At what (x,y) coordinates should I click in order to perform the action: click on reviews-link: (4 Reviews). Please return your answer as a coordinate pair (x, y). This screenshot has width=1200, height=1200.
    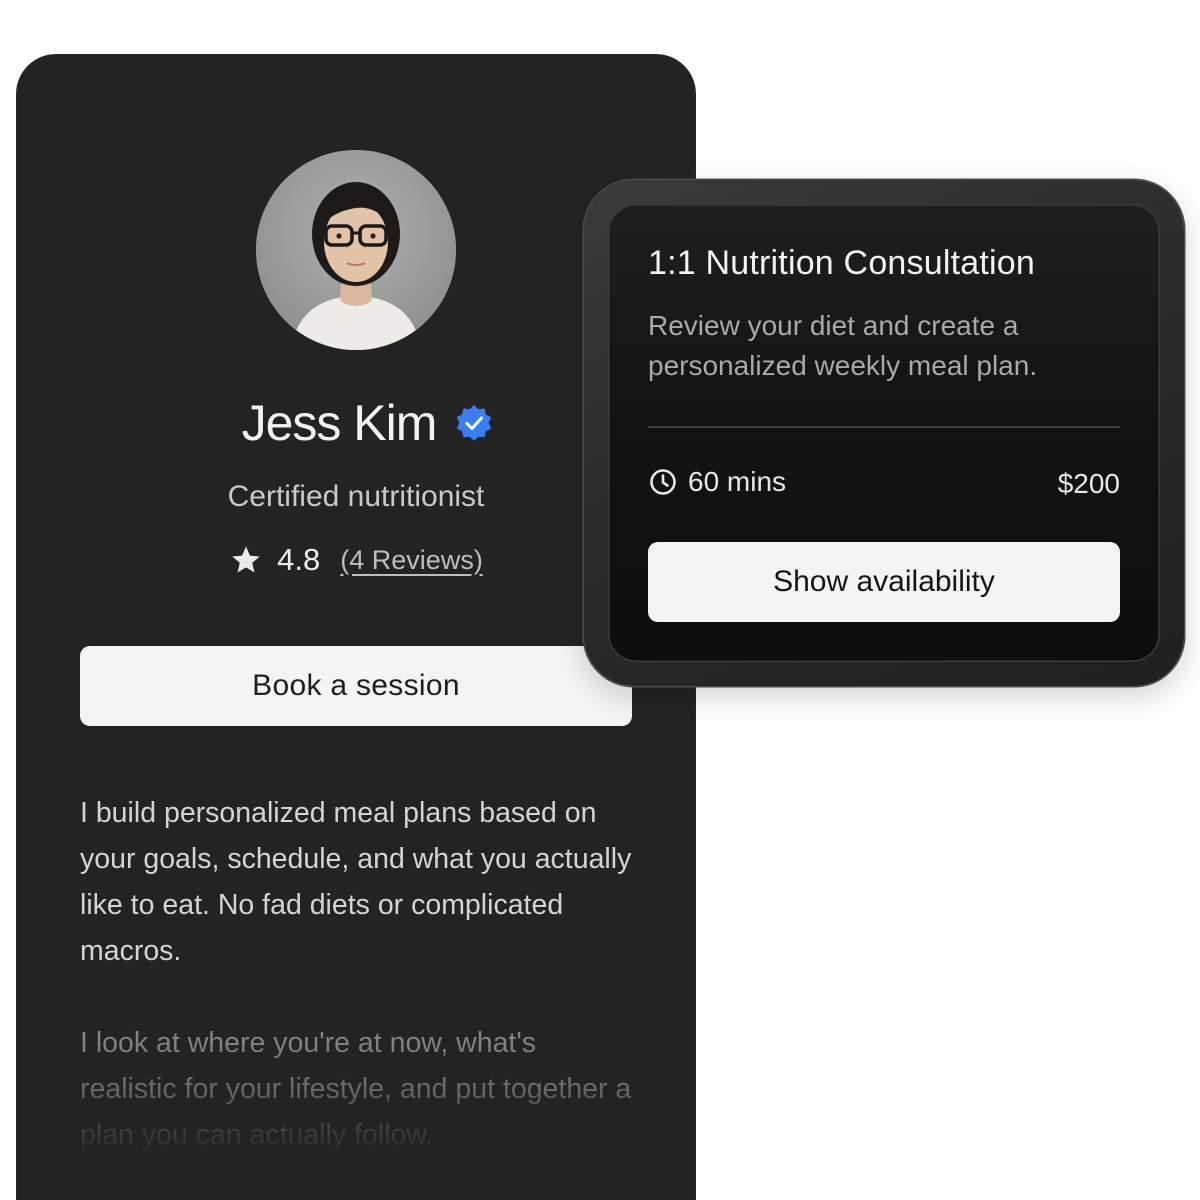
    Looking at the image, I should click on (411, 560).